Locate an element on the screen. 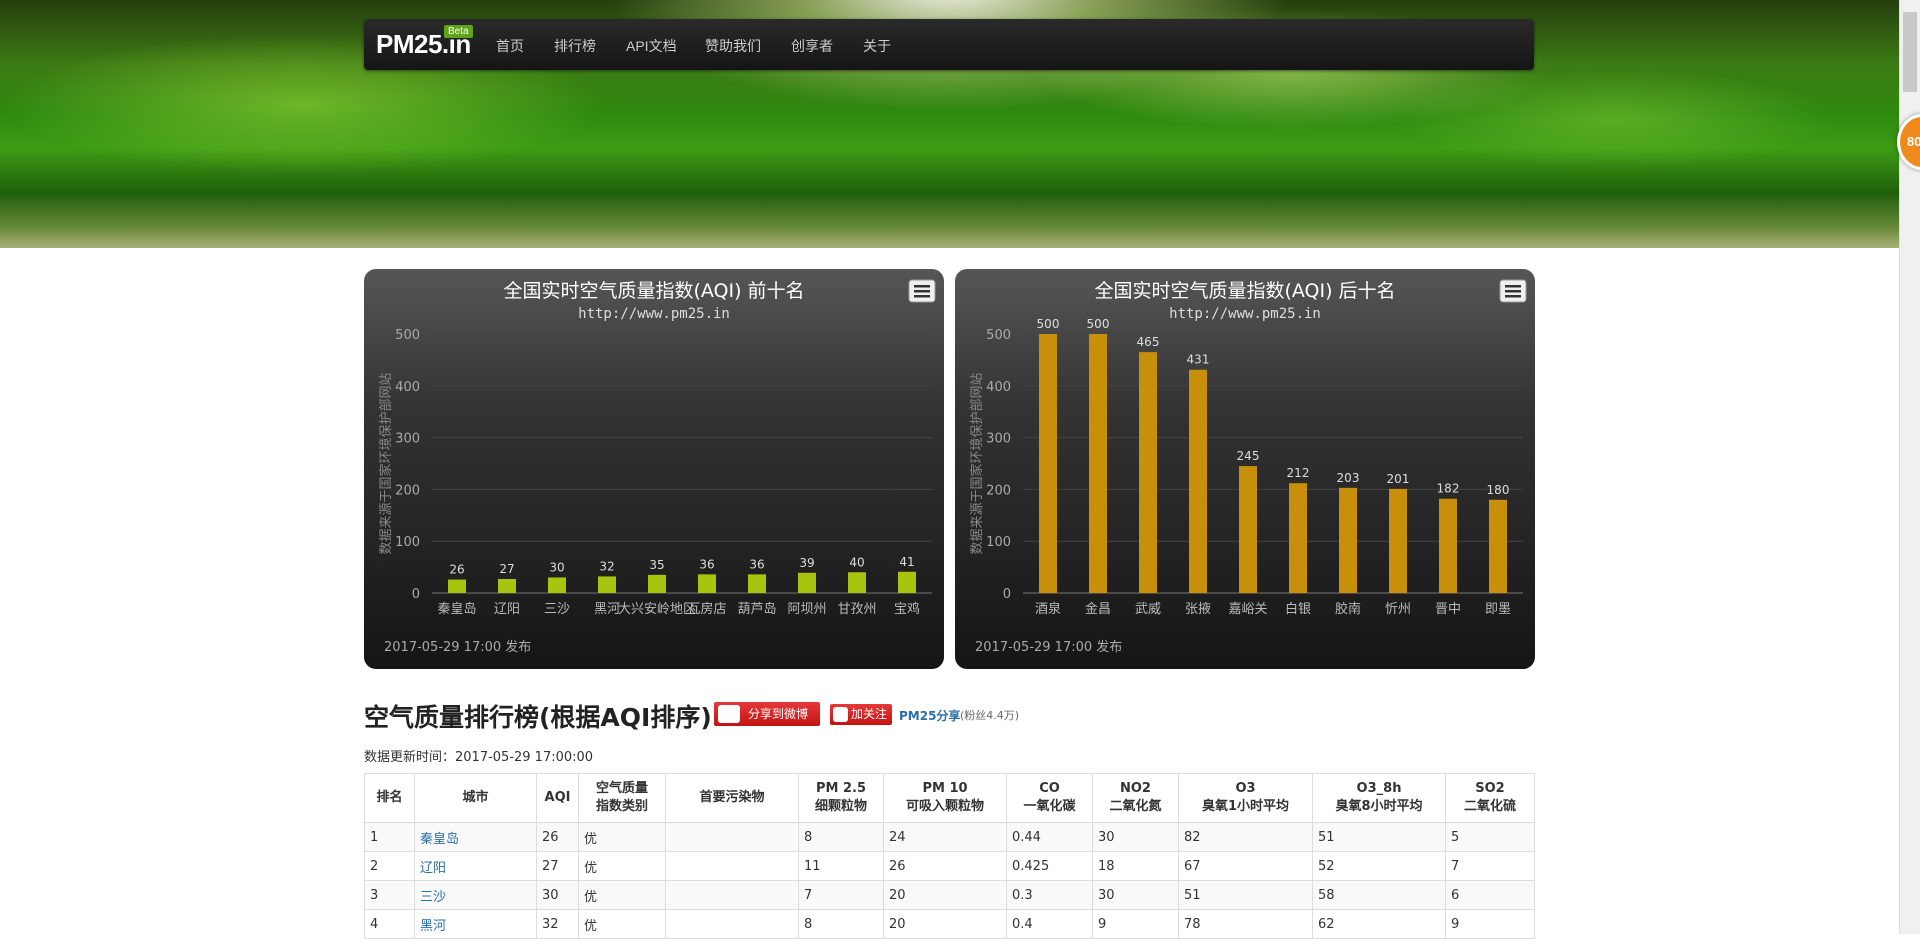 This screenshot has height=939, width=1920. scrollbar-thumb is located at coordinates (1910, 52).